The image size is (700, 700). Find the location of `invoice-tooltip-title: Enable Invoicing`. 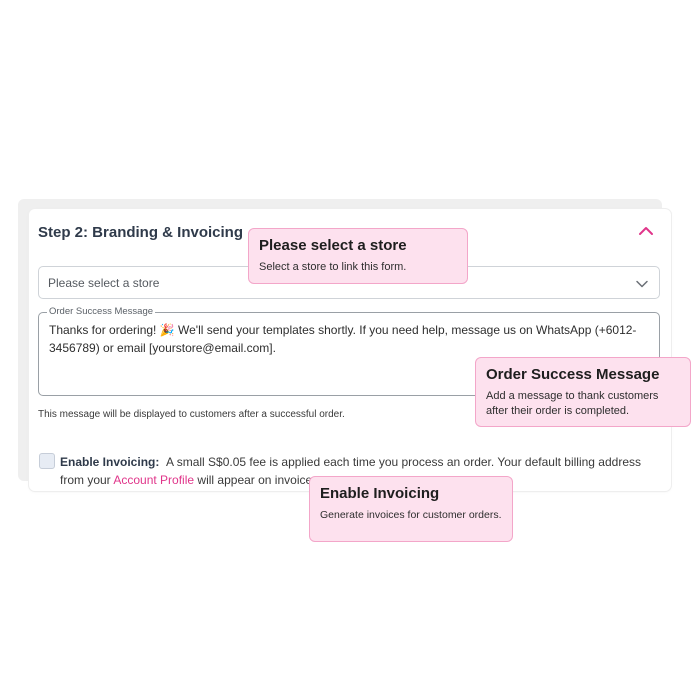

invoice-tooltip-title: Enable Invoicing is located at coordinates (380, 493).